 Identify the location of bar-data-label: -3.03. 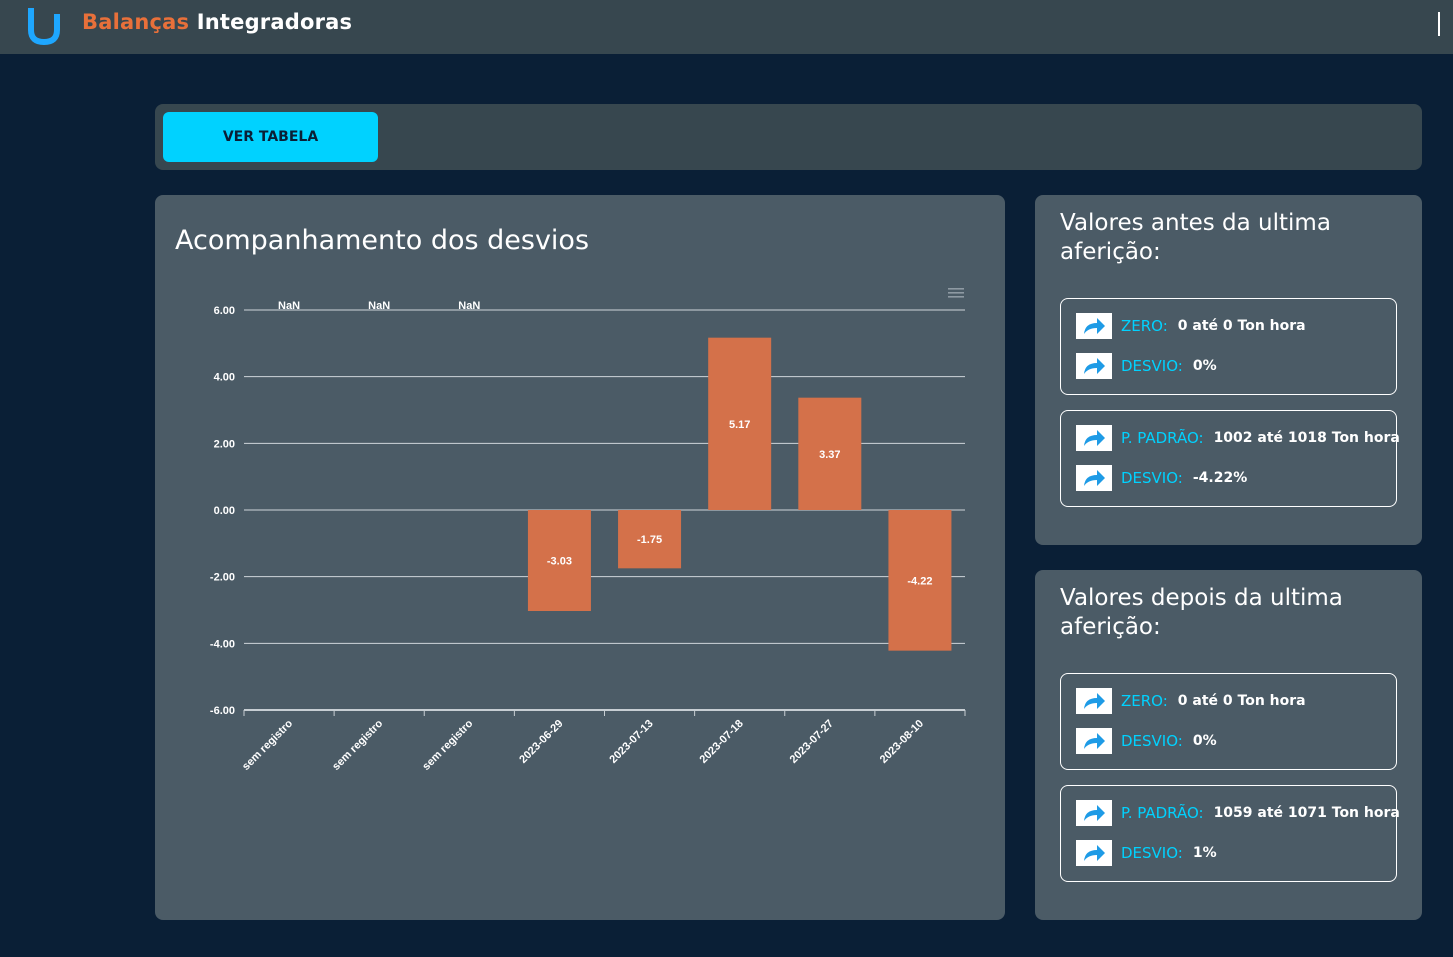
(559, 562).